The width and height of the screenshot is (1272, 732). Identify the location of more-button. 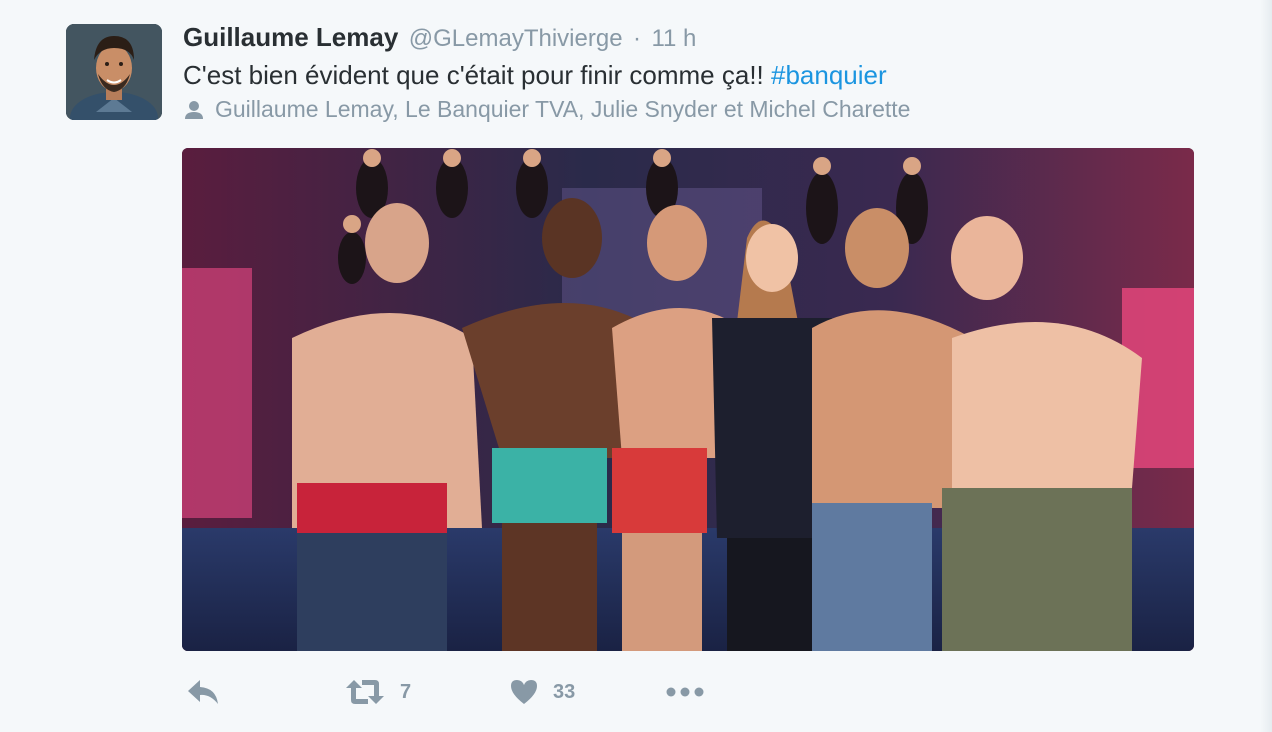
(685, 692).